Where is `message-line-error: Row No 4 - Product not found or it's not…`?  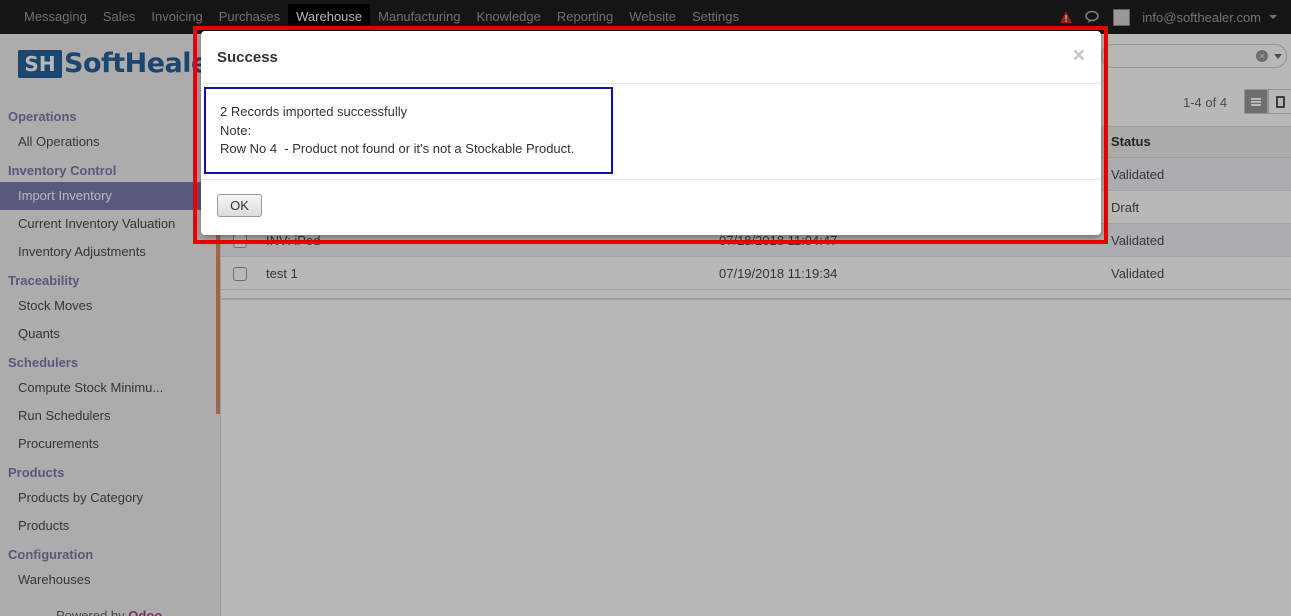 message-line-error: Row No 4 - Product not found or it's not… is located at coordinates (397, 148).